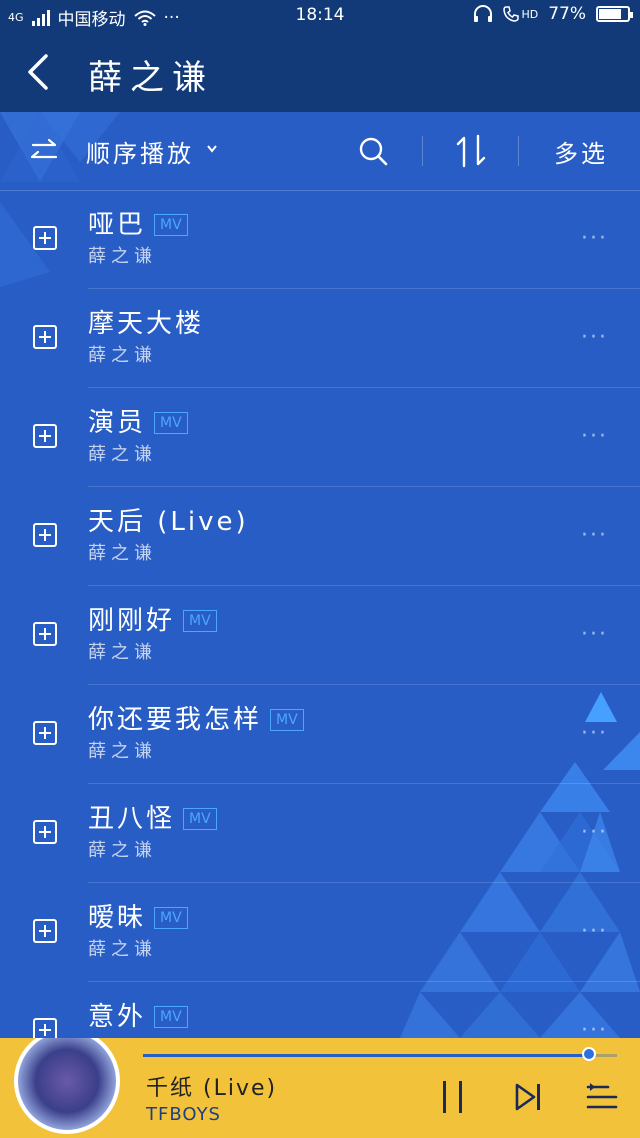 Image resolution: width=640 pixels, height=1138 pixels. What do you see at coordinates (117, 918) in the screenshot?
I see `song-title: 暧昧` at bounding box center [117, 918].